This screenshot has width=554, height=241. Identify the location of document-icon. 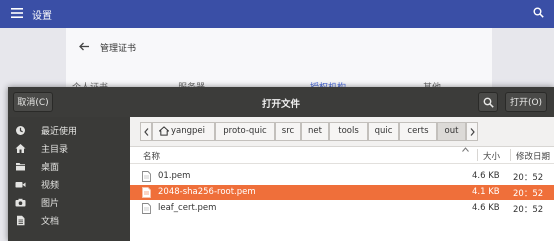
(20, 220).